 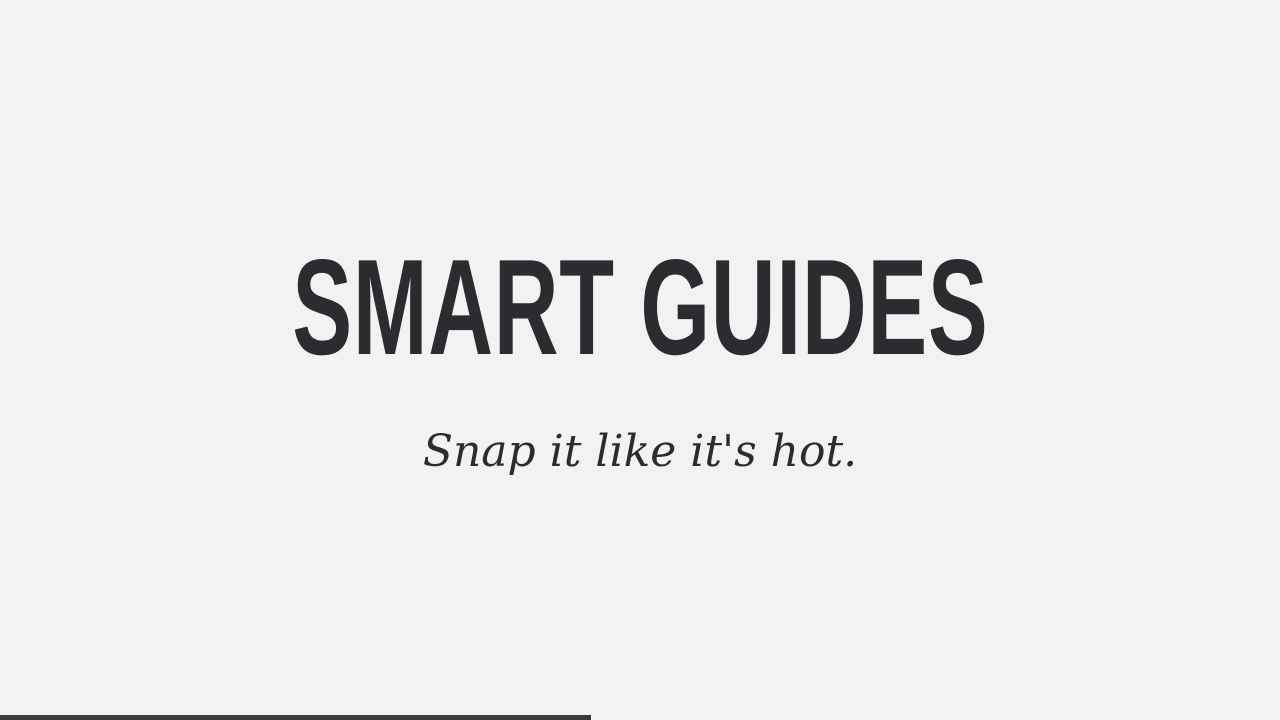 I want to click on slide-subtitle: Snap it like it's hot., so click(x=640, y=451).